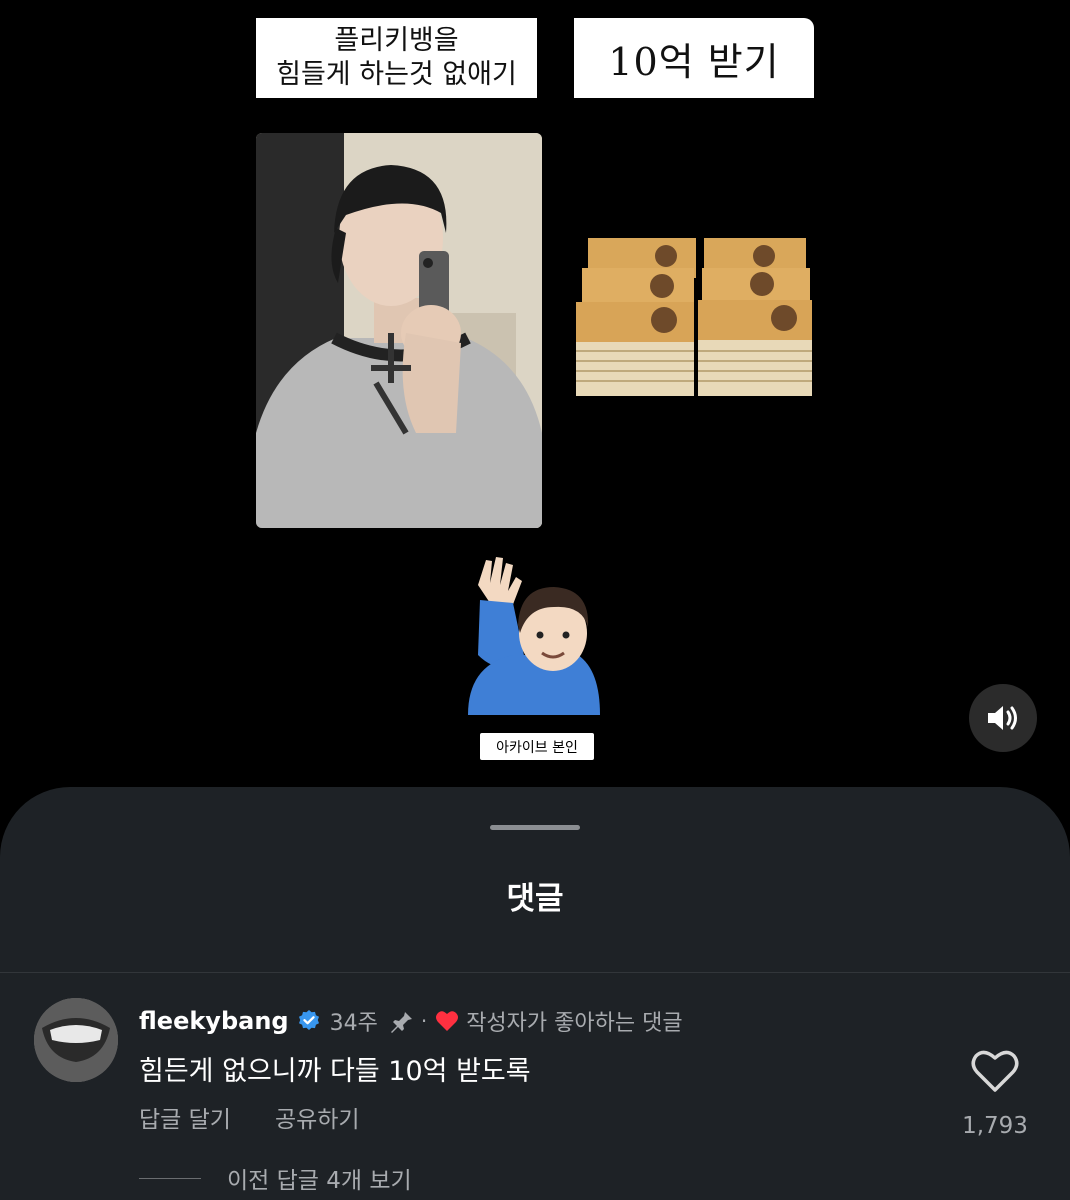 This screenshot has width=1070, height=1200. Describe the element at coordinates (308, 1020) in the screenshot. I see `verified-badge-icon` at that location.